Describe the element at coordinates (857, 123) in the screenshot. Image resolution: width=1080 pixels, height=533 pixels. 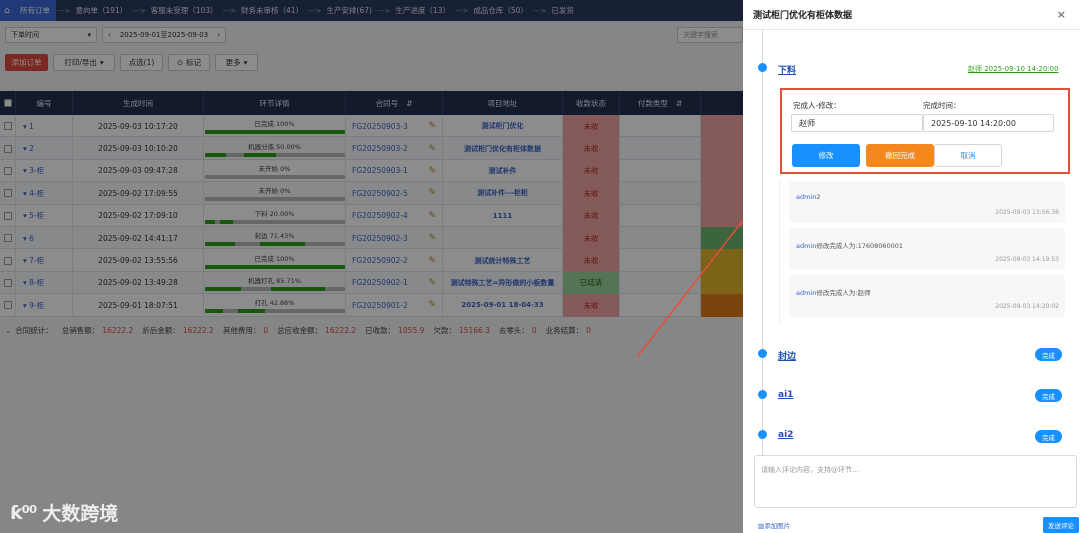
I see `person-input: 赵师` at that location.